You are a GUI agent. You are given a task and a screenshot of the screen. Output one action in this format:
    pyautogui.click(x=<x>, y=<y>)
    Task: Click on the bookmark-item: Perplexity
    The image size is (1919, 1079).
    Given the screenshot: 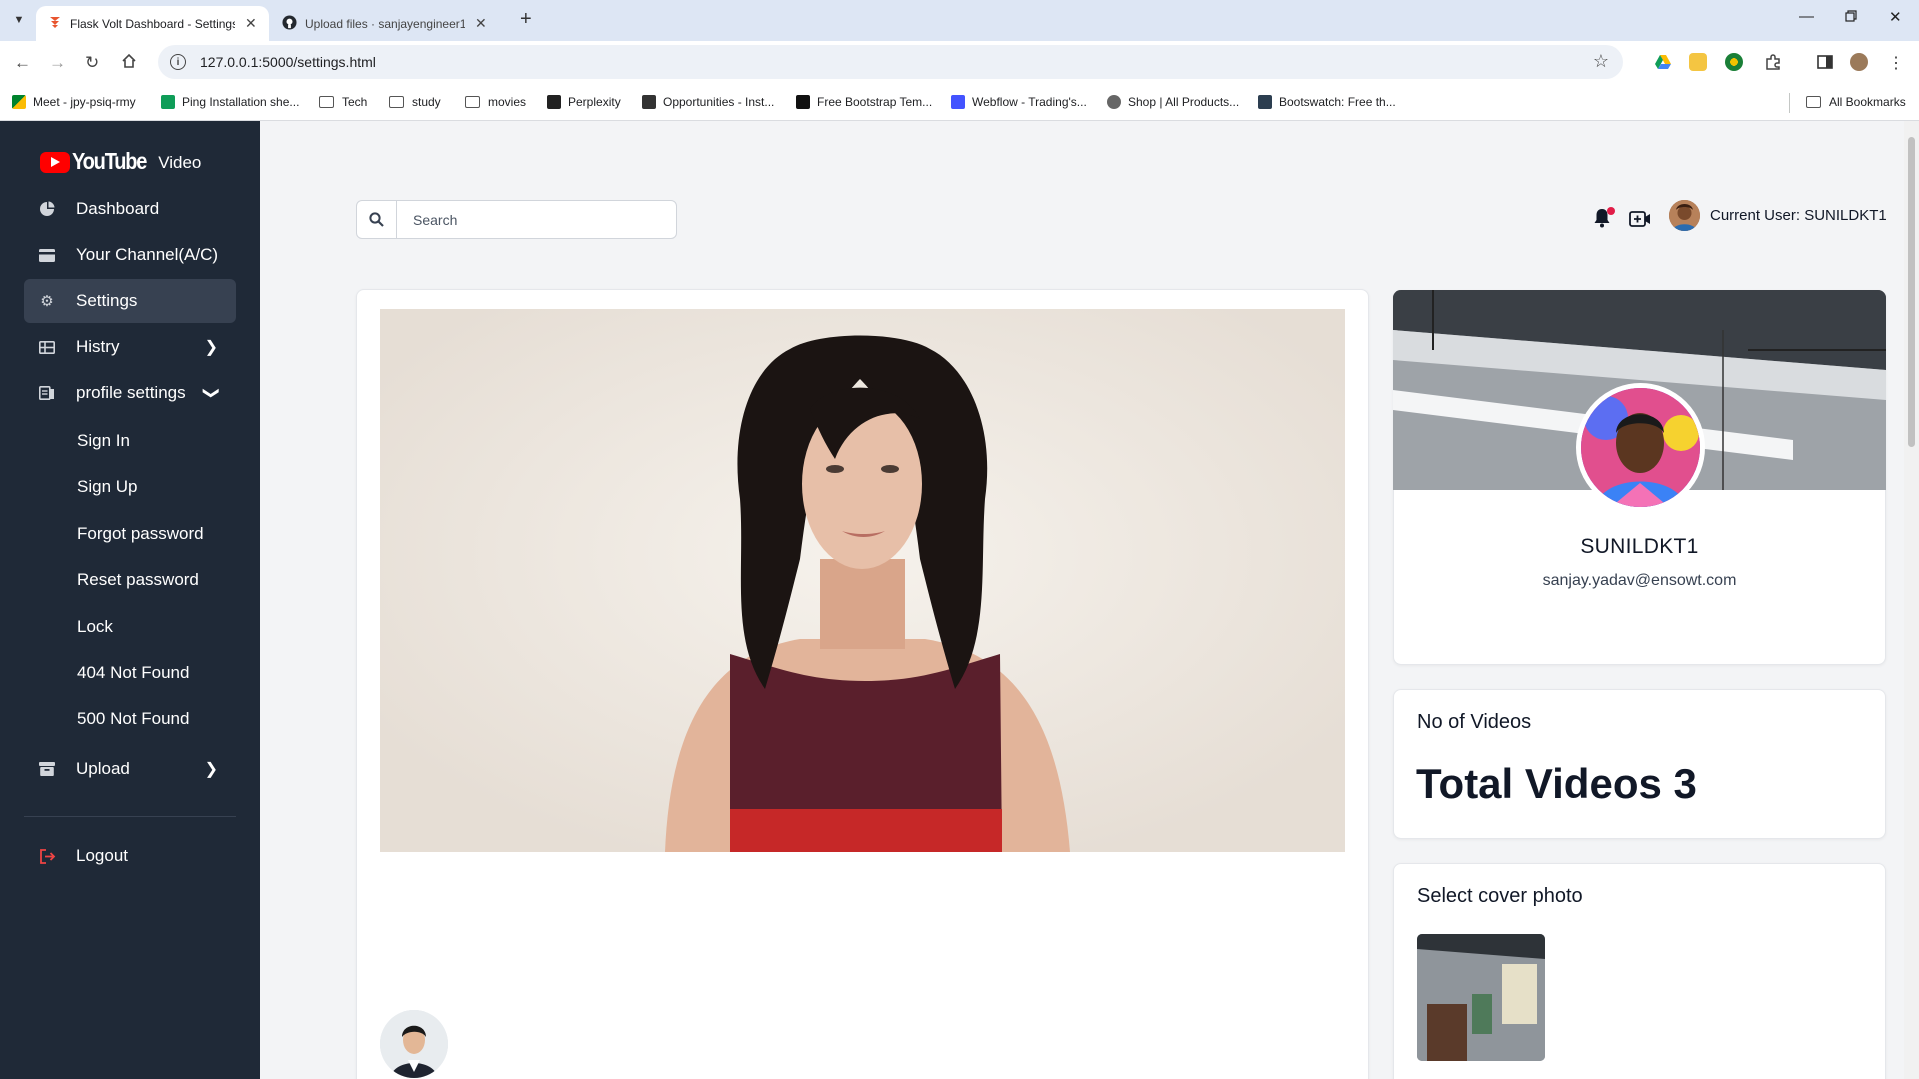 What is the action you would take?
    pyautogui.click(x=584, y=102)
    